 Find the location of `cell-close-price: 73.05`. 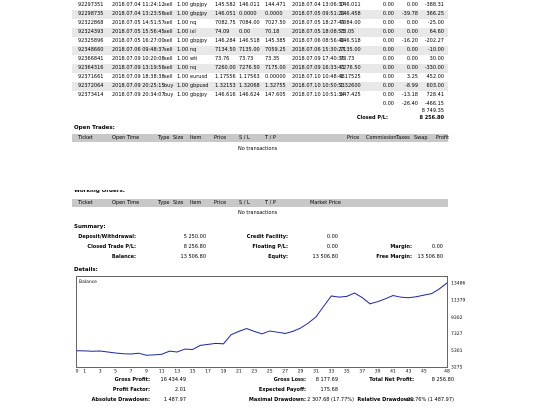

cell-close-price: 73.05 is located at coordinates (347, 32).